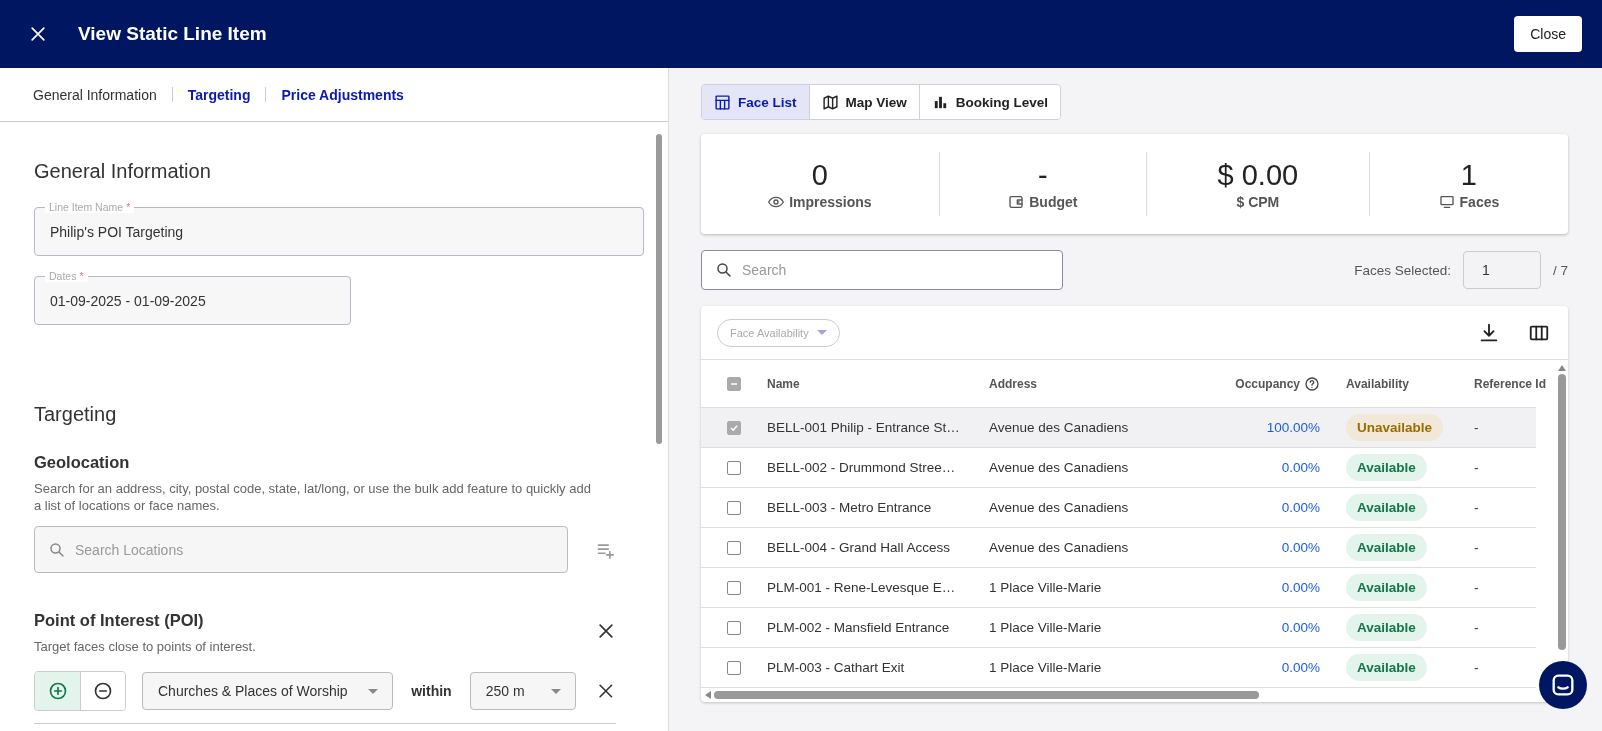  I want to click on minus-circle-icon, so click(103, 691).